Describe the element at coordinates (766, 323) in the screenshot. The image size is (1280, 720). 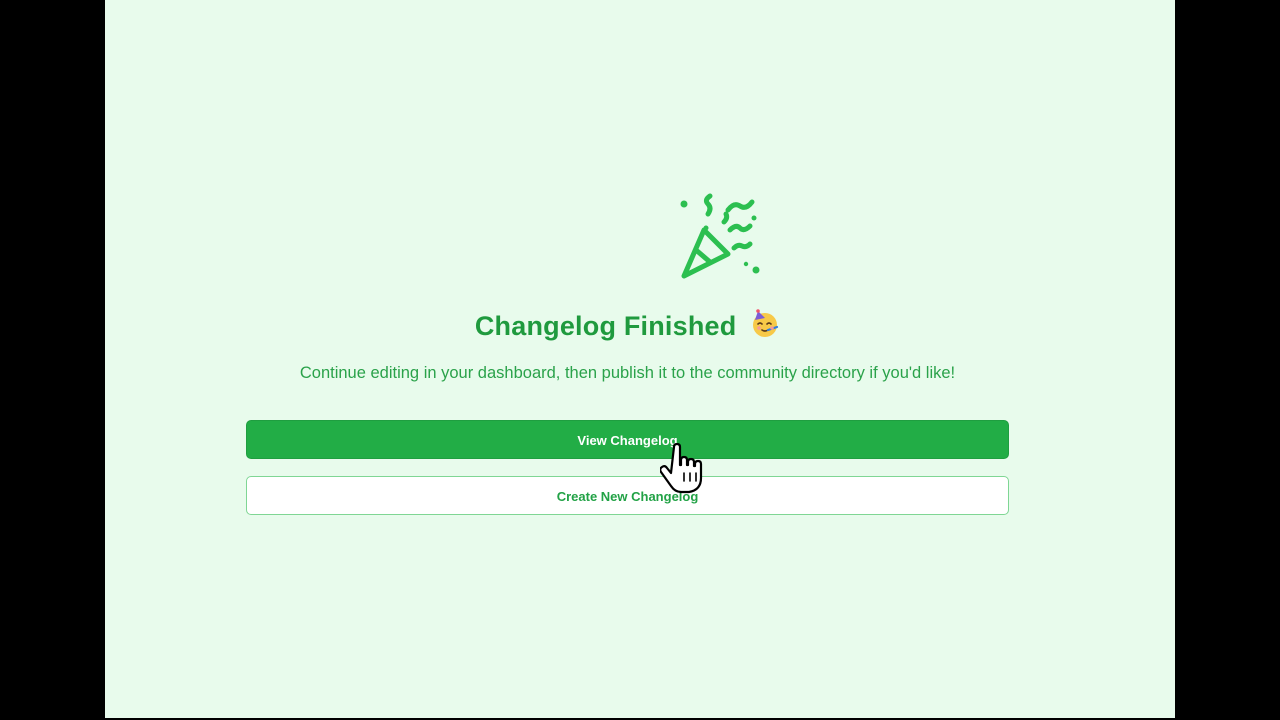
I see `partying-face-icon` at that location.